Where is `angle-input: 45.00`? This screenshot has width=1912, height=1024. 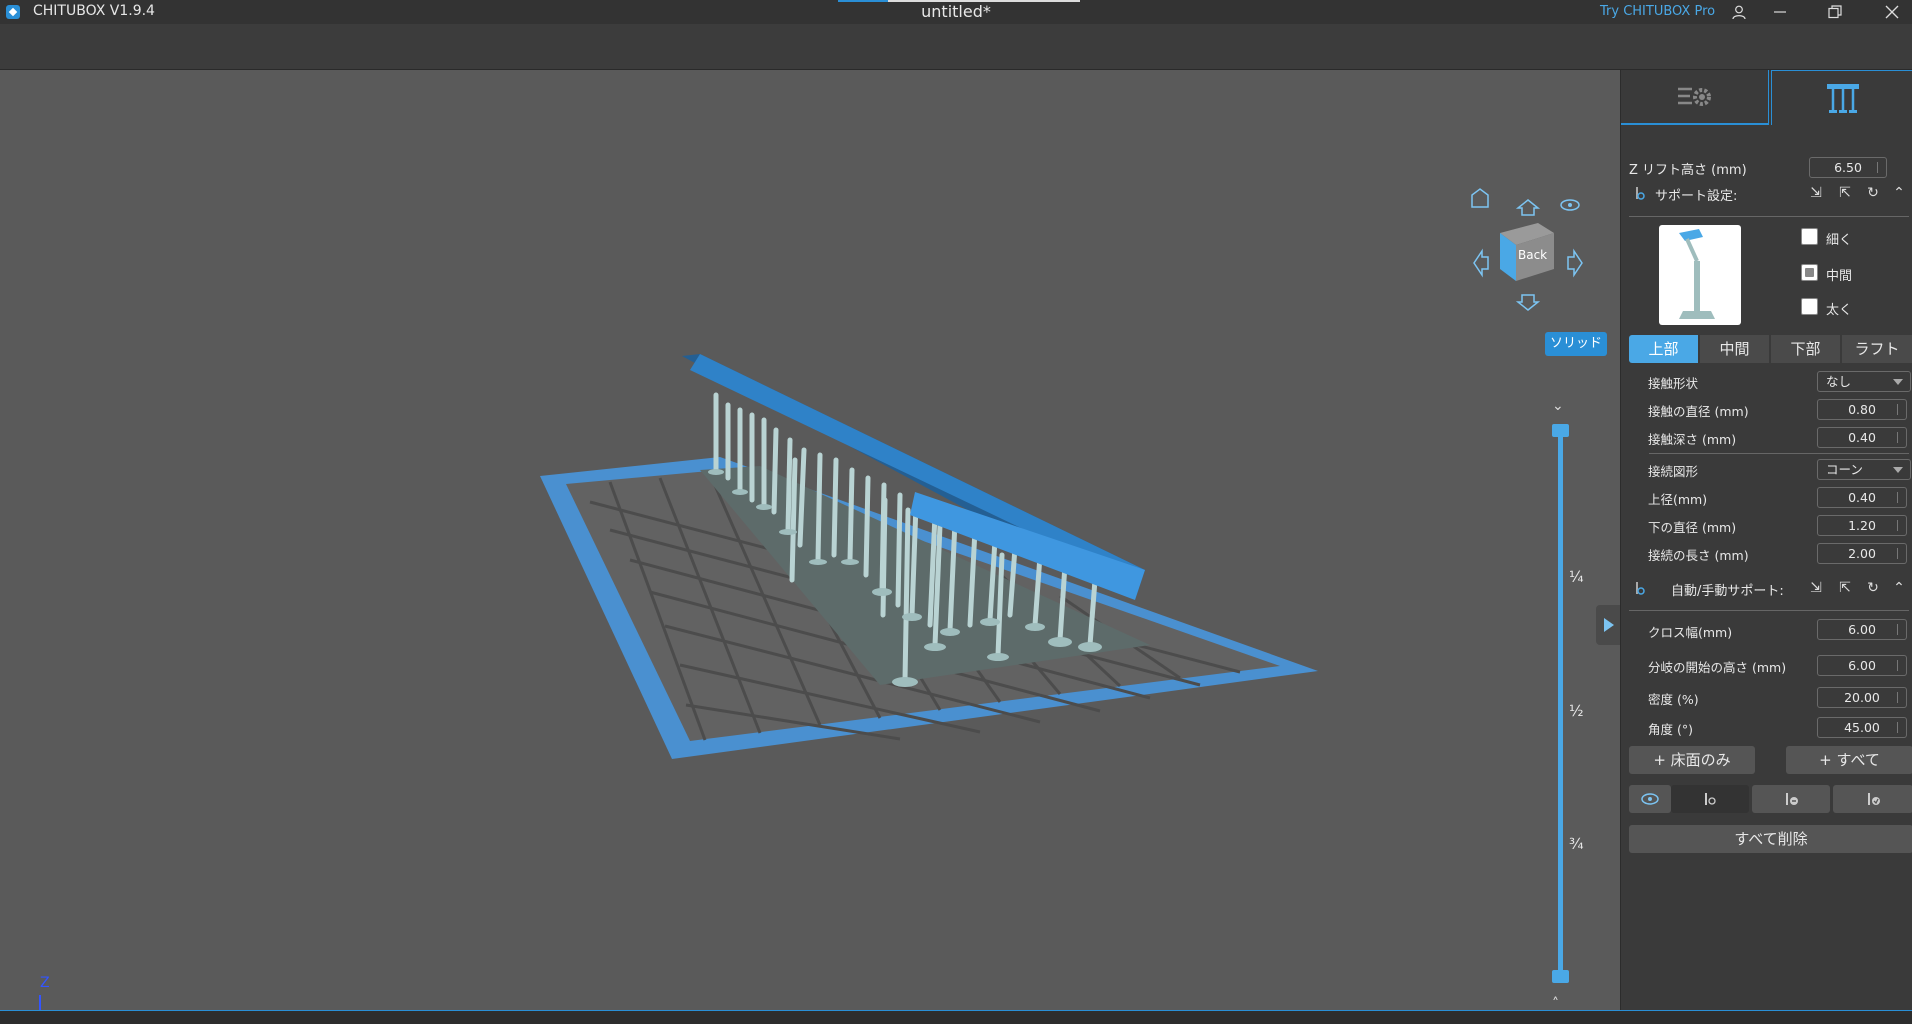 angle-input: 45.00 is located at coordinates (1862, 727).